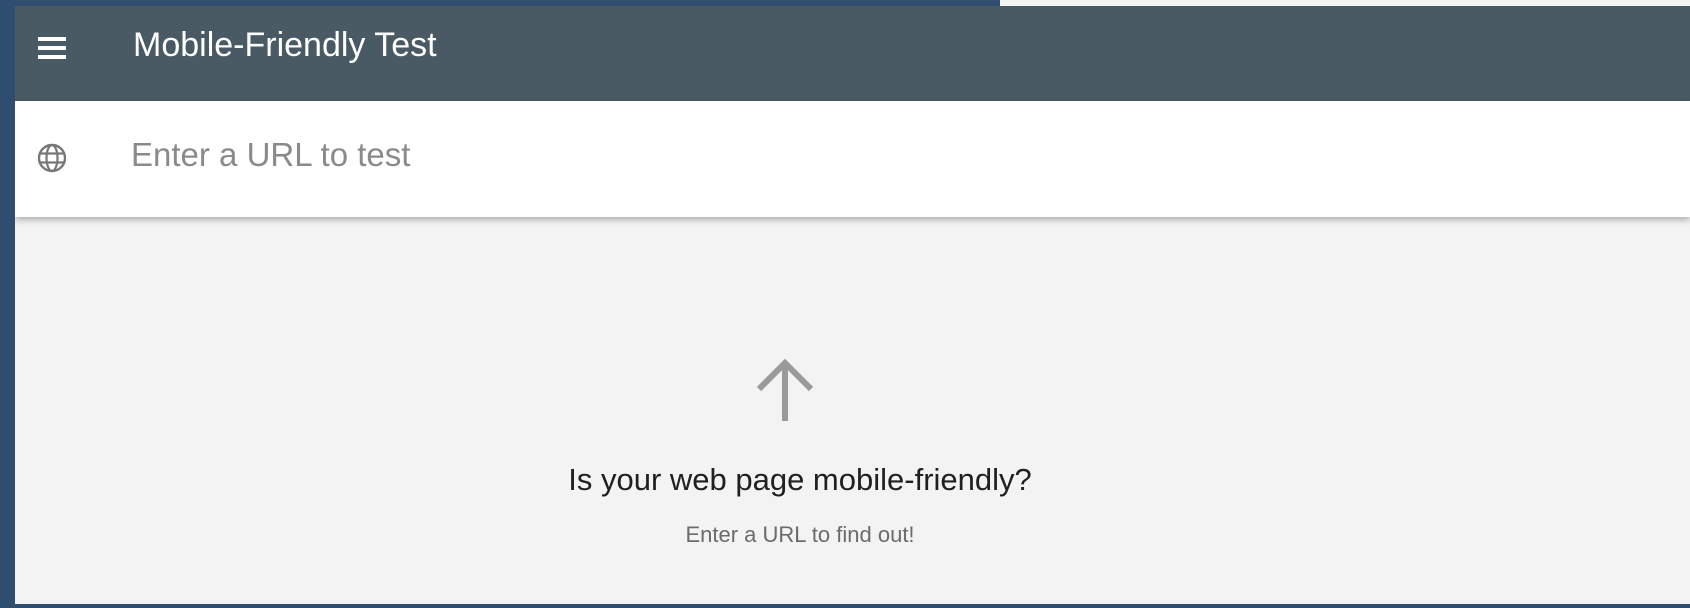 The image size is (1690, 608). What do you see at coordinates (831, 155) in the screenshot?
I see `url-input` at bounding box center [831, 155].